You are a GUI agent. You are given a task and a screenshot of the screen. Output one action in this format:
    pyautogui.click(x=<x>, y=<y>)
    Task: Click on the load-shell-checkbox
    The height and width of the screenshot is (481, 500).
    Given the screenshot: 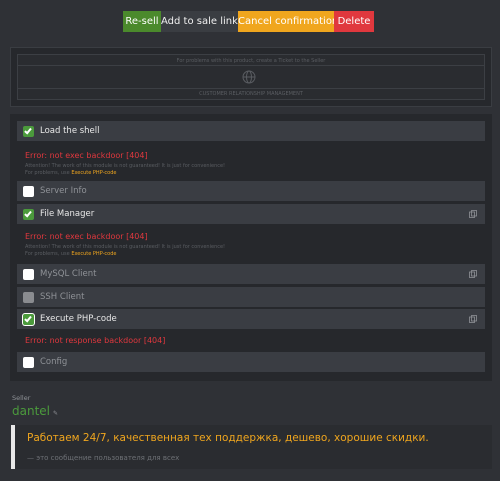 What is the action you would take?
    pyautogui.click(x=28, y=131)
    